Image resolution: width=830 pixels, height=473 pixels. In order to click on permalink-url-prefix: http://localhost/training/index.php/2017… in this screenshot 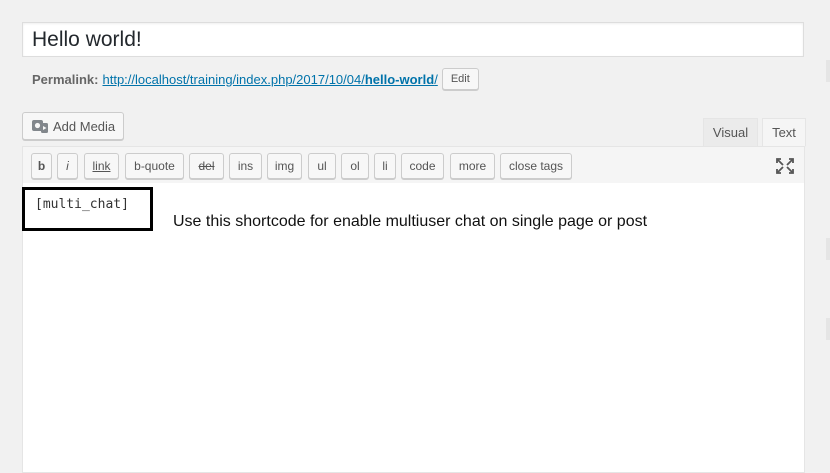, I will do `click(233, 79)`.